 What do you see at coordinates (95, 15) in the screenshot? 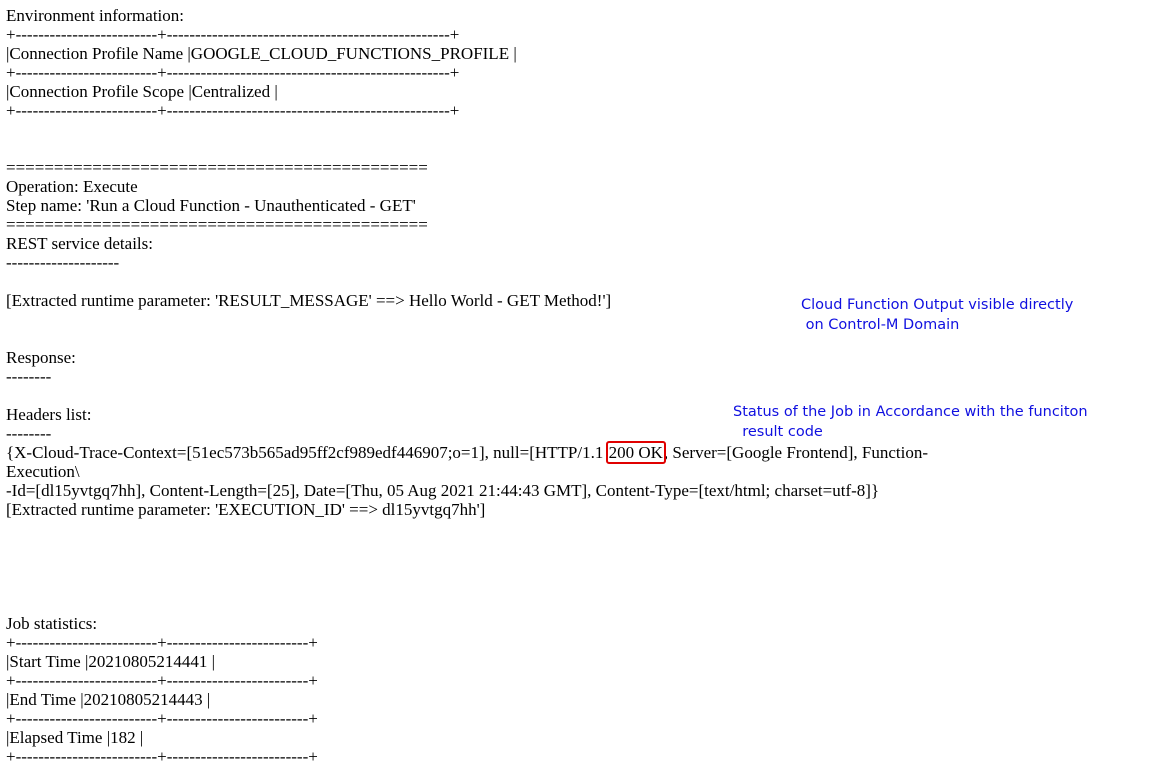
I see `env-title: Environment information:` at bounding box center [95, 15].